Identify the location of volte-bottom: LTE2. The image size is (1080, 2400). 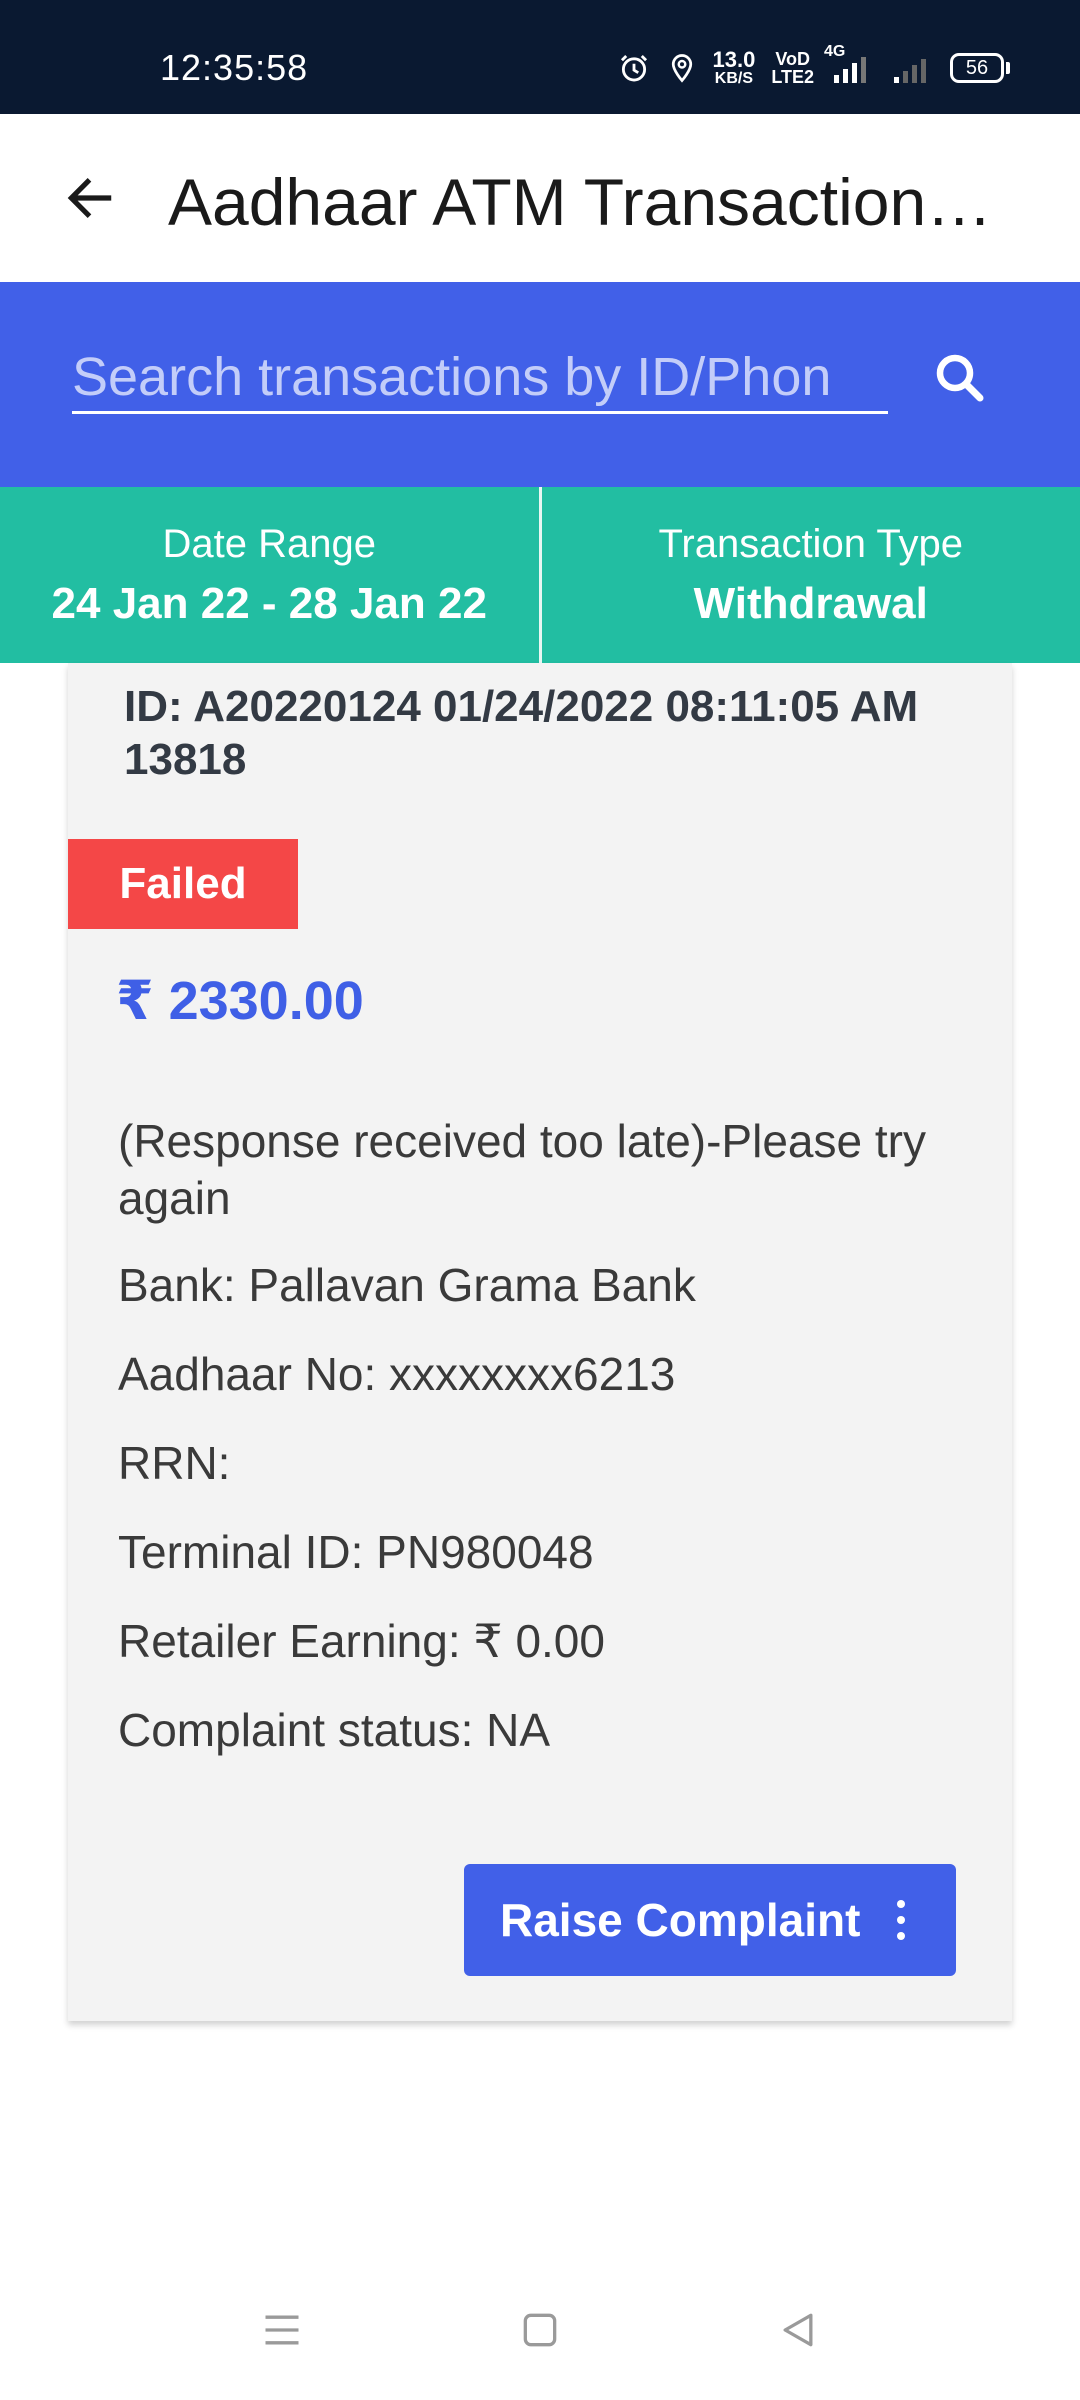
(792, 77).